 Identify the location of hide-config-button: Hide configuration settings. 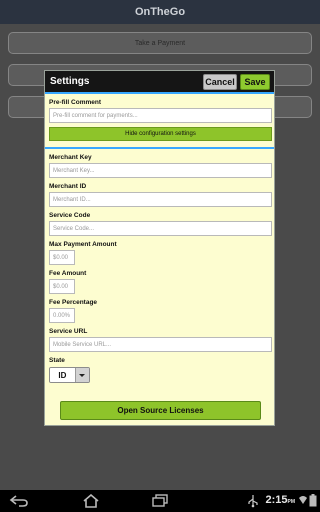
(160, 134).